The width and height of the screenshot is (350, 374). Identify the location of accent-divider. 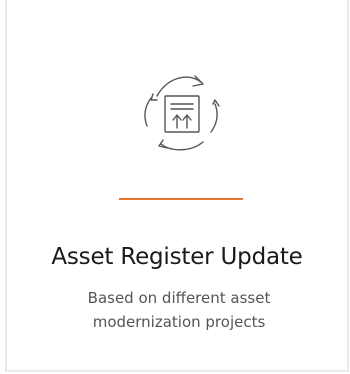
(181, 199).